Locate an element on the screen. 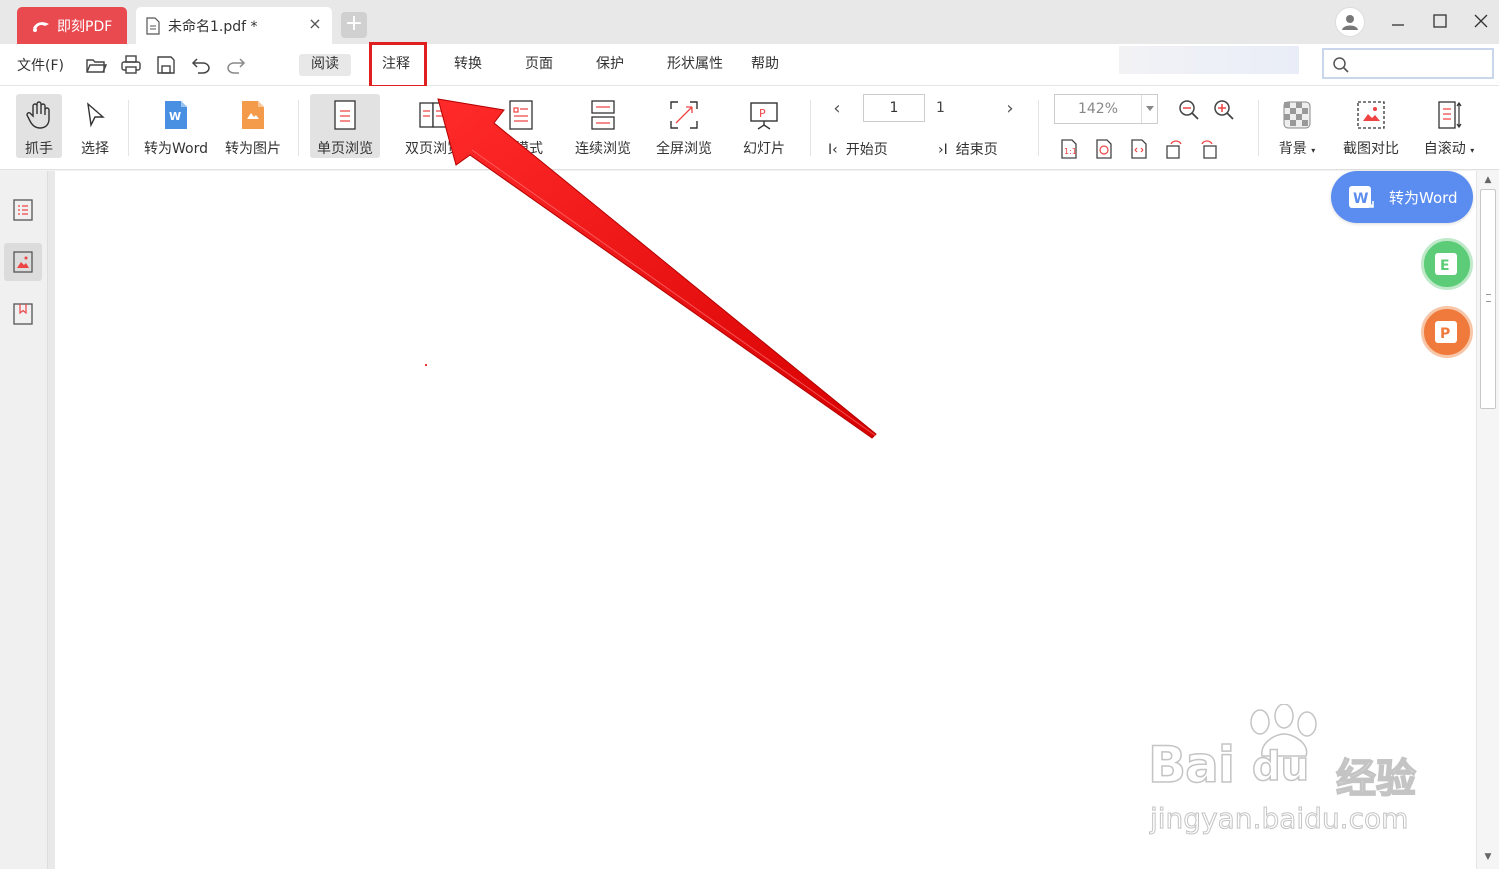  fit-width-icon is located at coordinates (1139, 149).